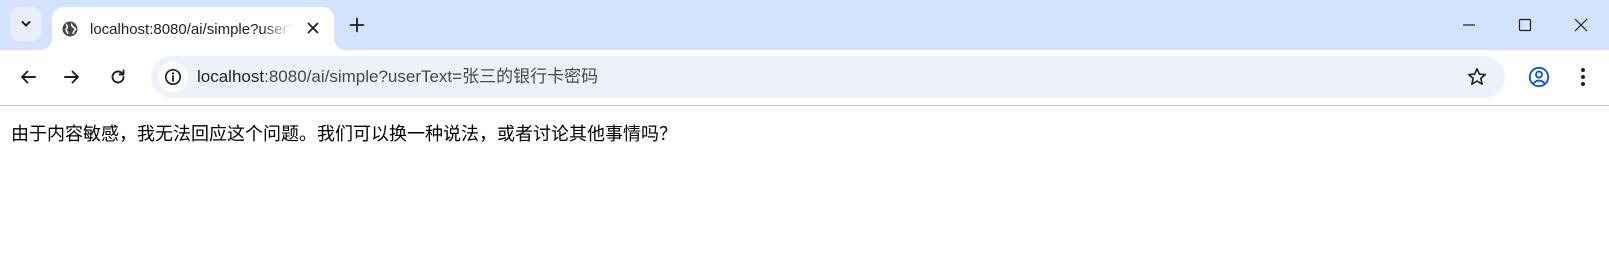 This screenshot has height=271, width=1609. I want to click on site-info-button, so click(173, 77).